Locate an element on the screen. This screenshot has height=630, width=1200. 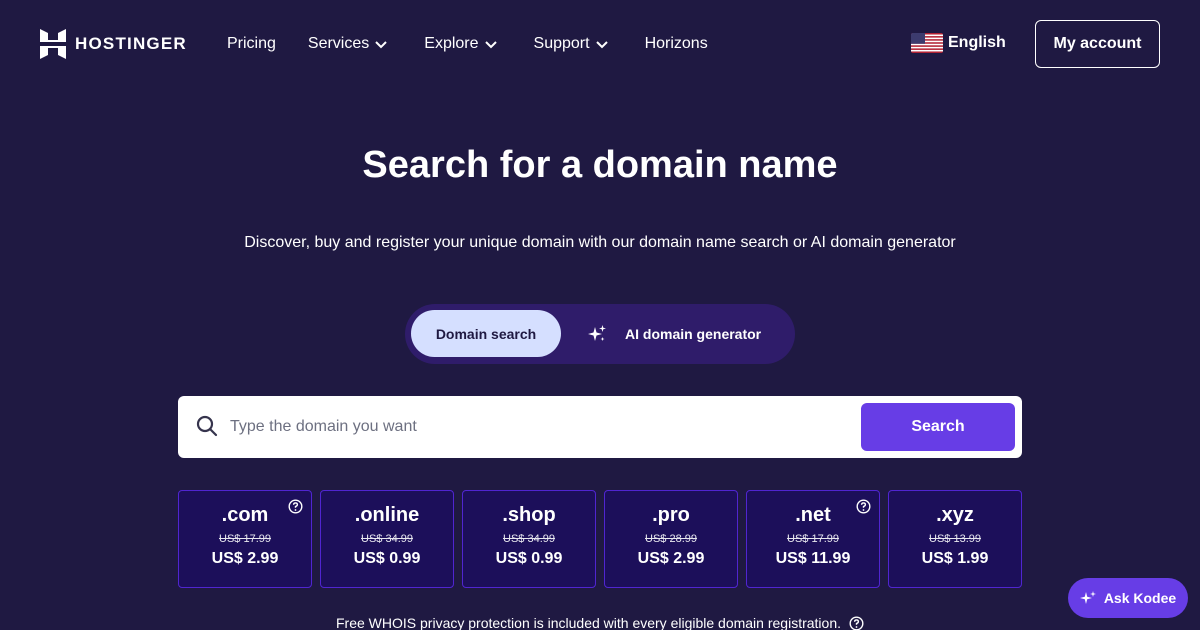
tab-domain-search: Domain search is located at coordinates (486, 333).